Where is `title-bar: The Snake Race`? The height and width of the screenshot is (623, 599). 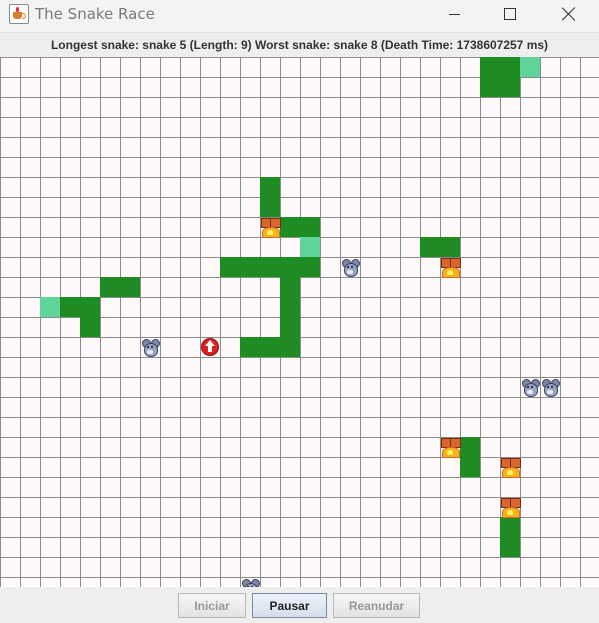 title-bar: The Snake Race is located at coordinates (299, 16).